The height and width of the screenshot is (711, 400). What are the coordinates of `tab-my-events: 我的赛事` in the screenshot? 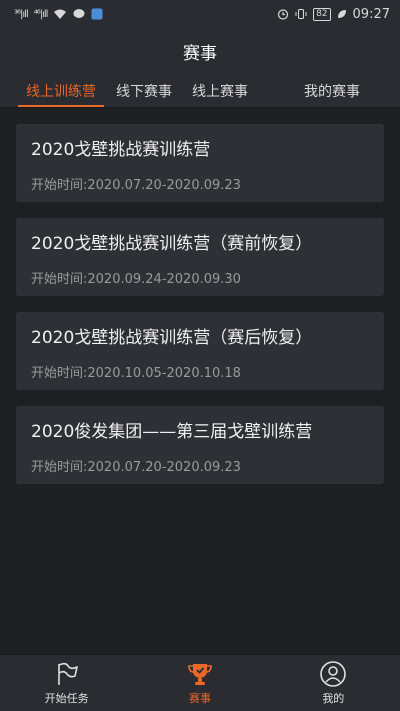 It's located at (332, 90).